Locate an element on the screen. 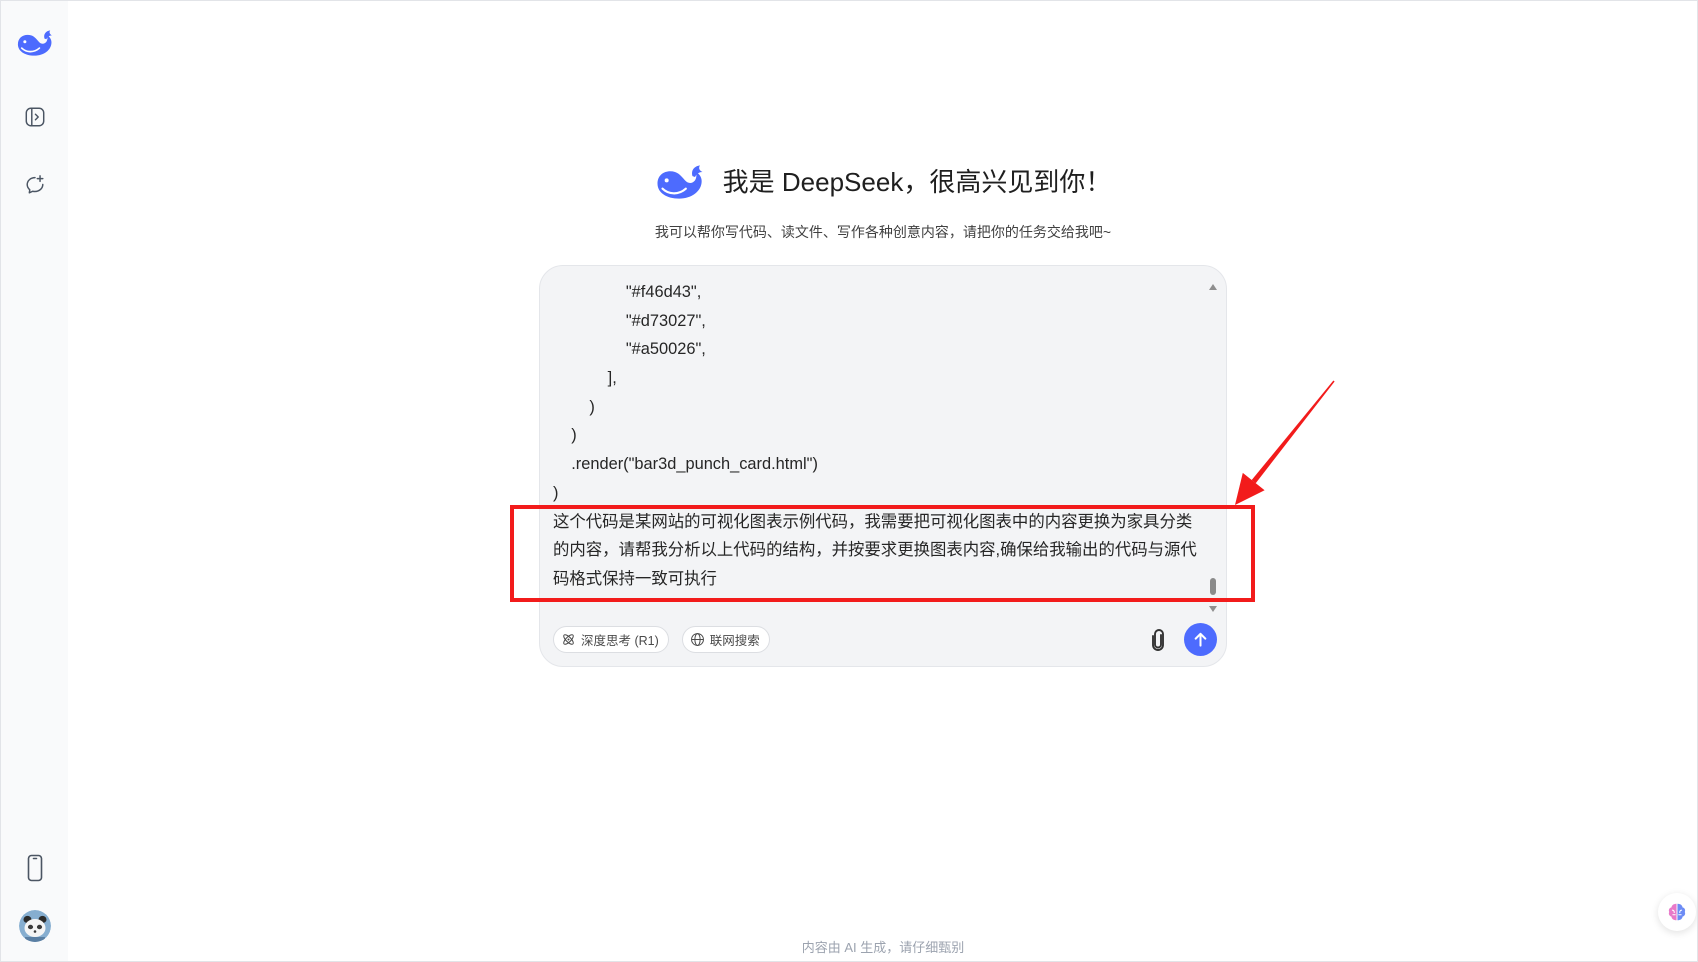  web-search-label: 联网搜索 is located at coordinates (734, 641).